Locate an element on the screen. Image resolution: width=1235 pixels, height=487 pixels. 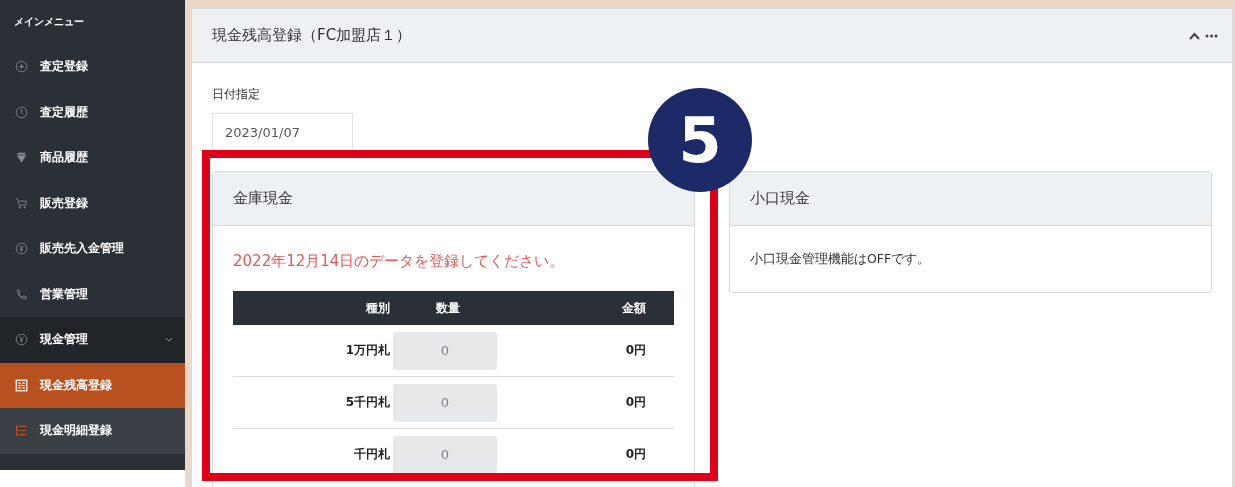
sidebar-item: 現金管理 is located at coordinates (92, 340).